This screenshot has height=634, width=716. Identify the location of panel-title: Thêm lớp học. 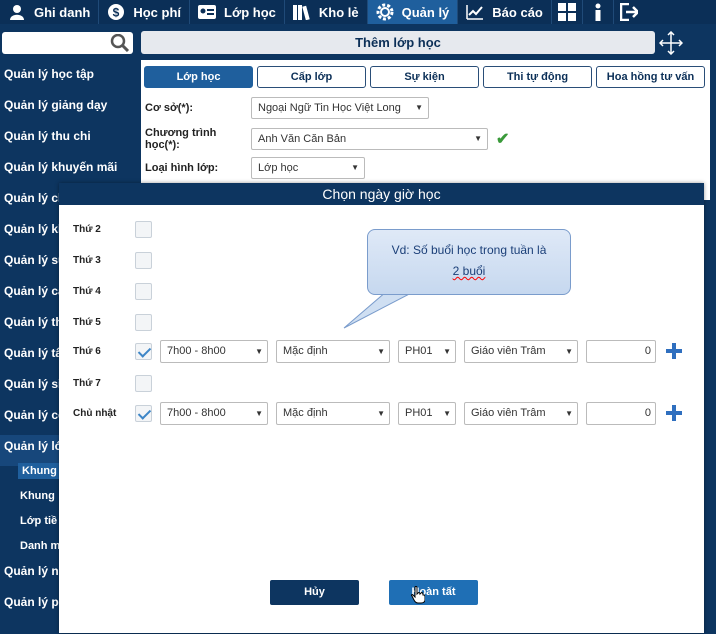
(398, 42).